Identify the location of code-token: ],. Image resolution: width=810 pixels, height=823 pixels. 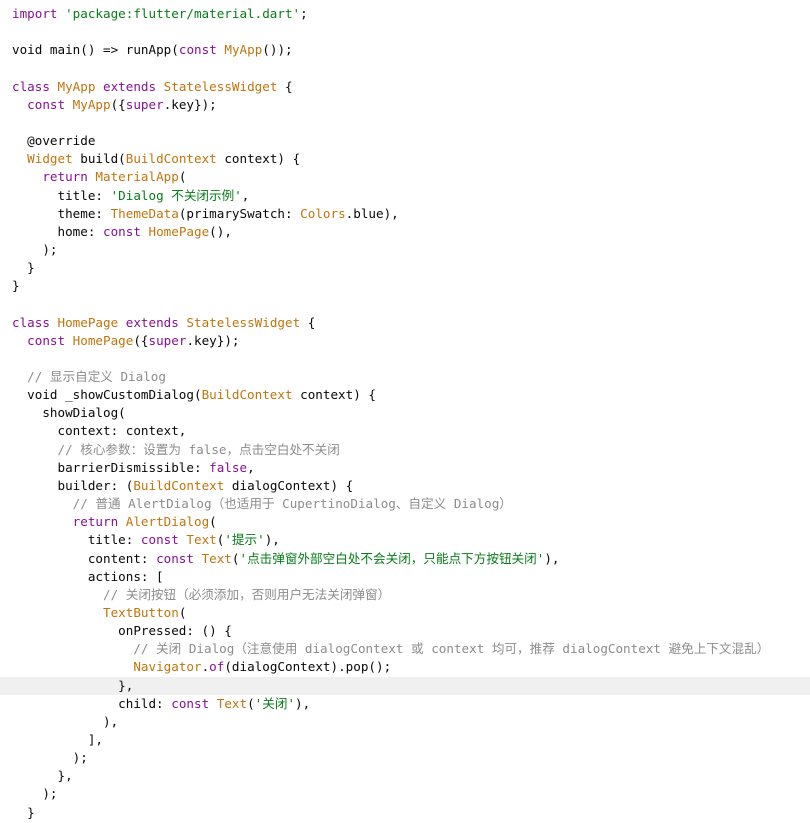
(57, 739).